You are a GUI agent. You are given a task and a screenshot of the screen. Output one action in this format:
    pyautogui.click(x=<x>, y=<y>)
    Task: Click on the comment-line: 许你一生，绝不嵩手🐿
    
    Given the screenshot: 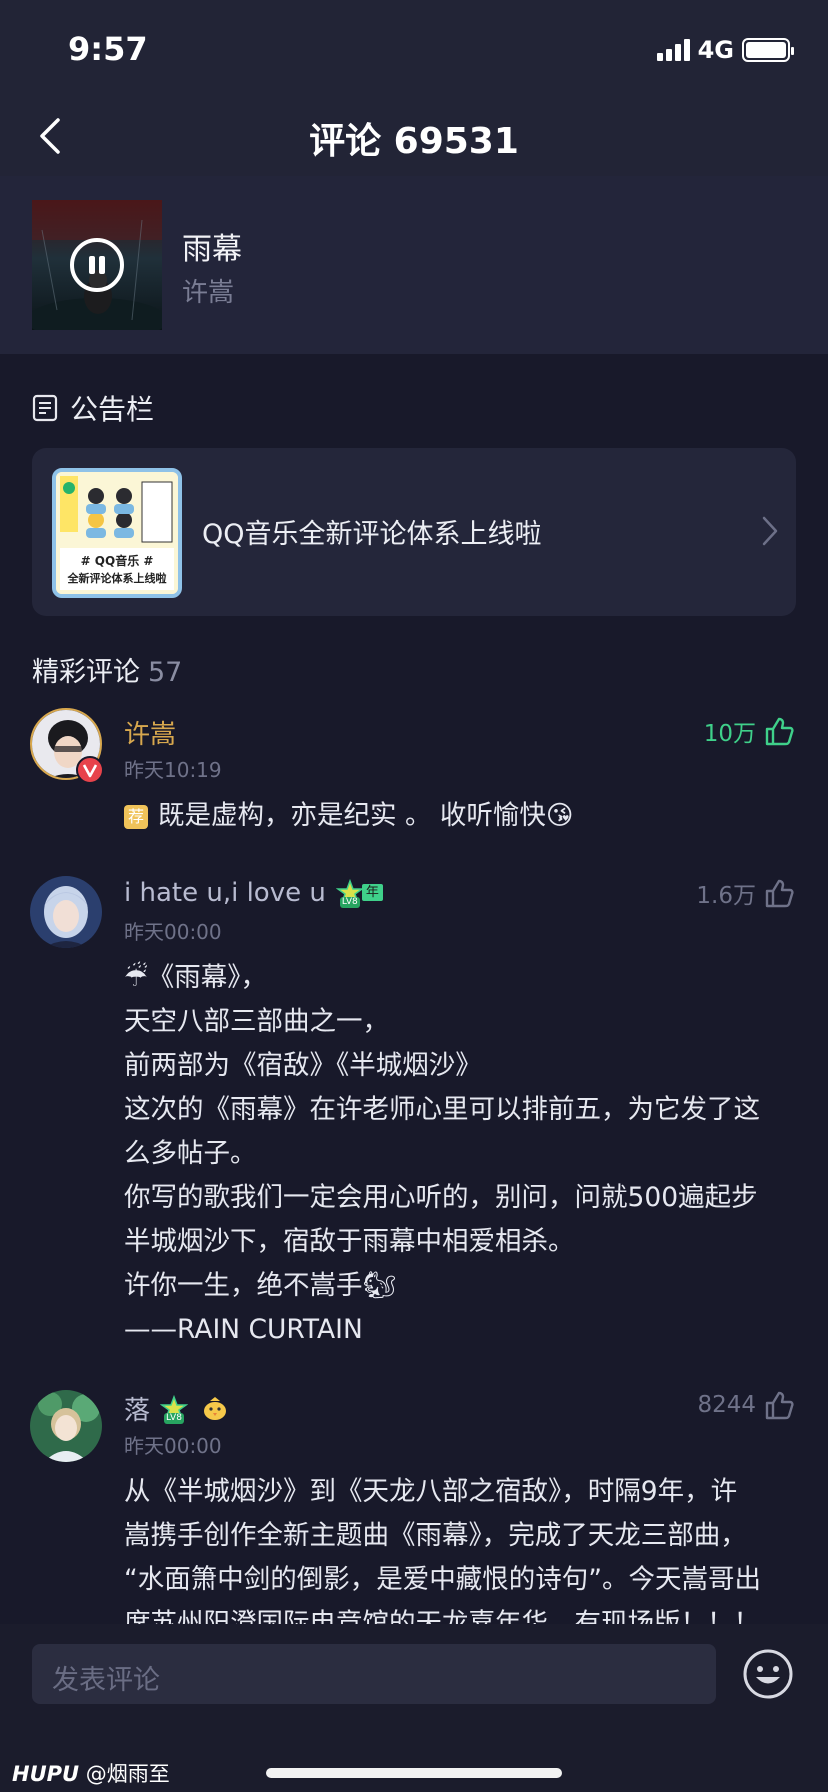 What is the action you would take?
    pyautogui.click(x=260, y=1285)
    